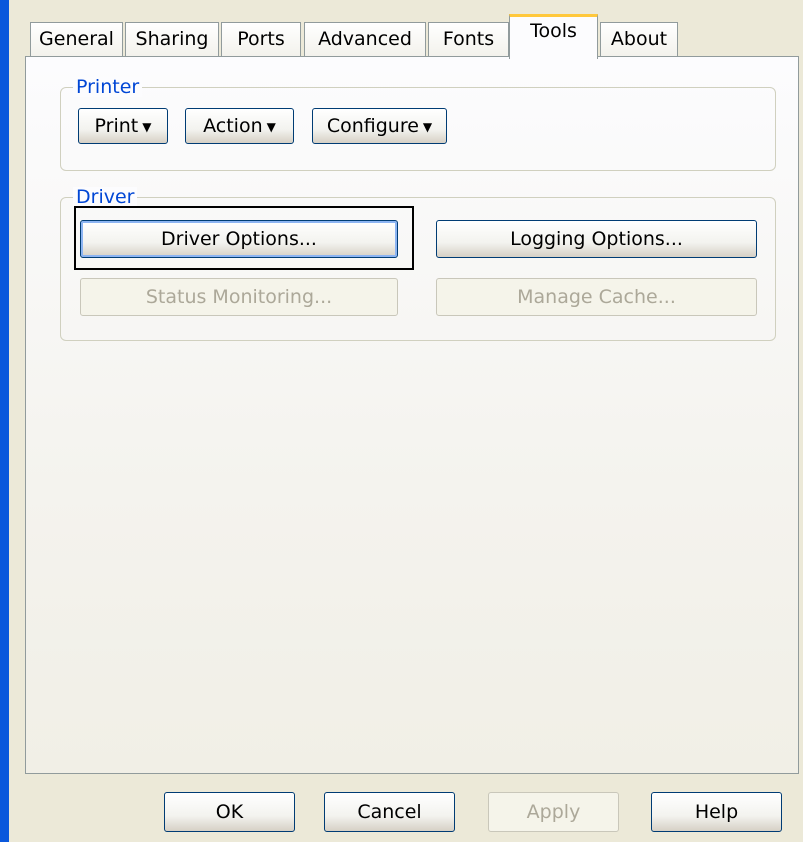  What do you see at coordinates (172, 39) in the screenshot?
I see `tab-sharing: Sharing` at bounding box center [172, 39].